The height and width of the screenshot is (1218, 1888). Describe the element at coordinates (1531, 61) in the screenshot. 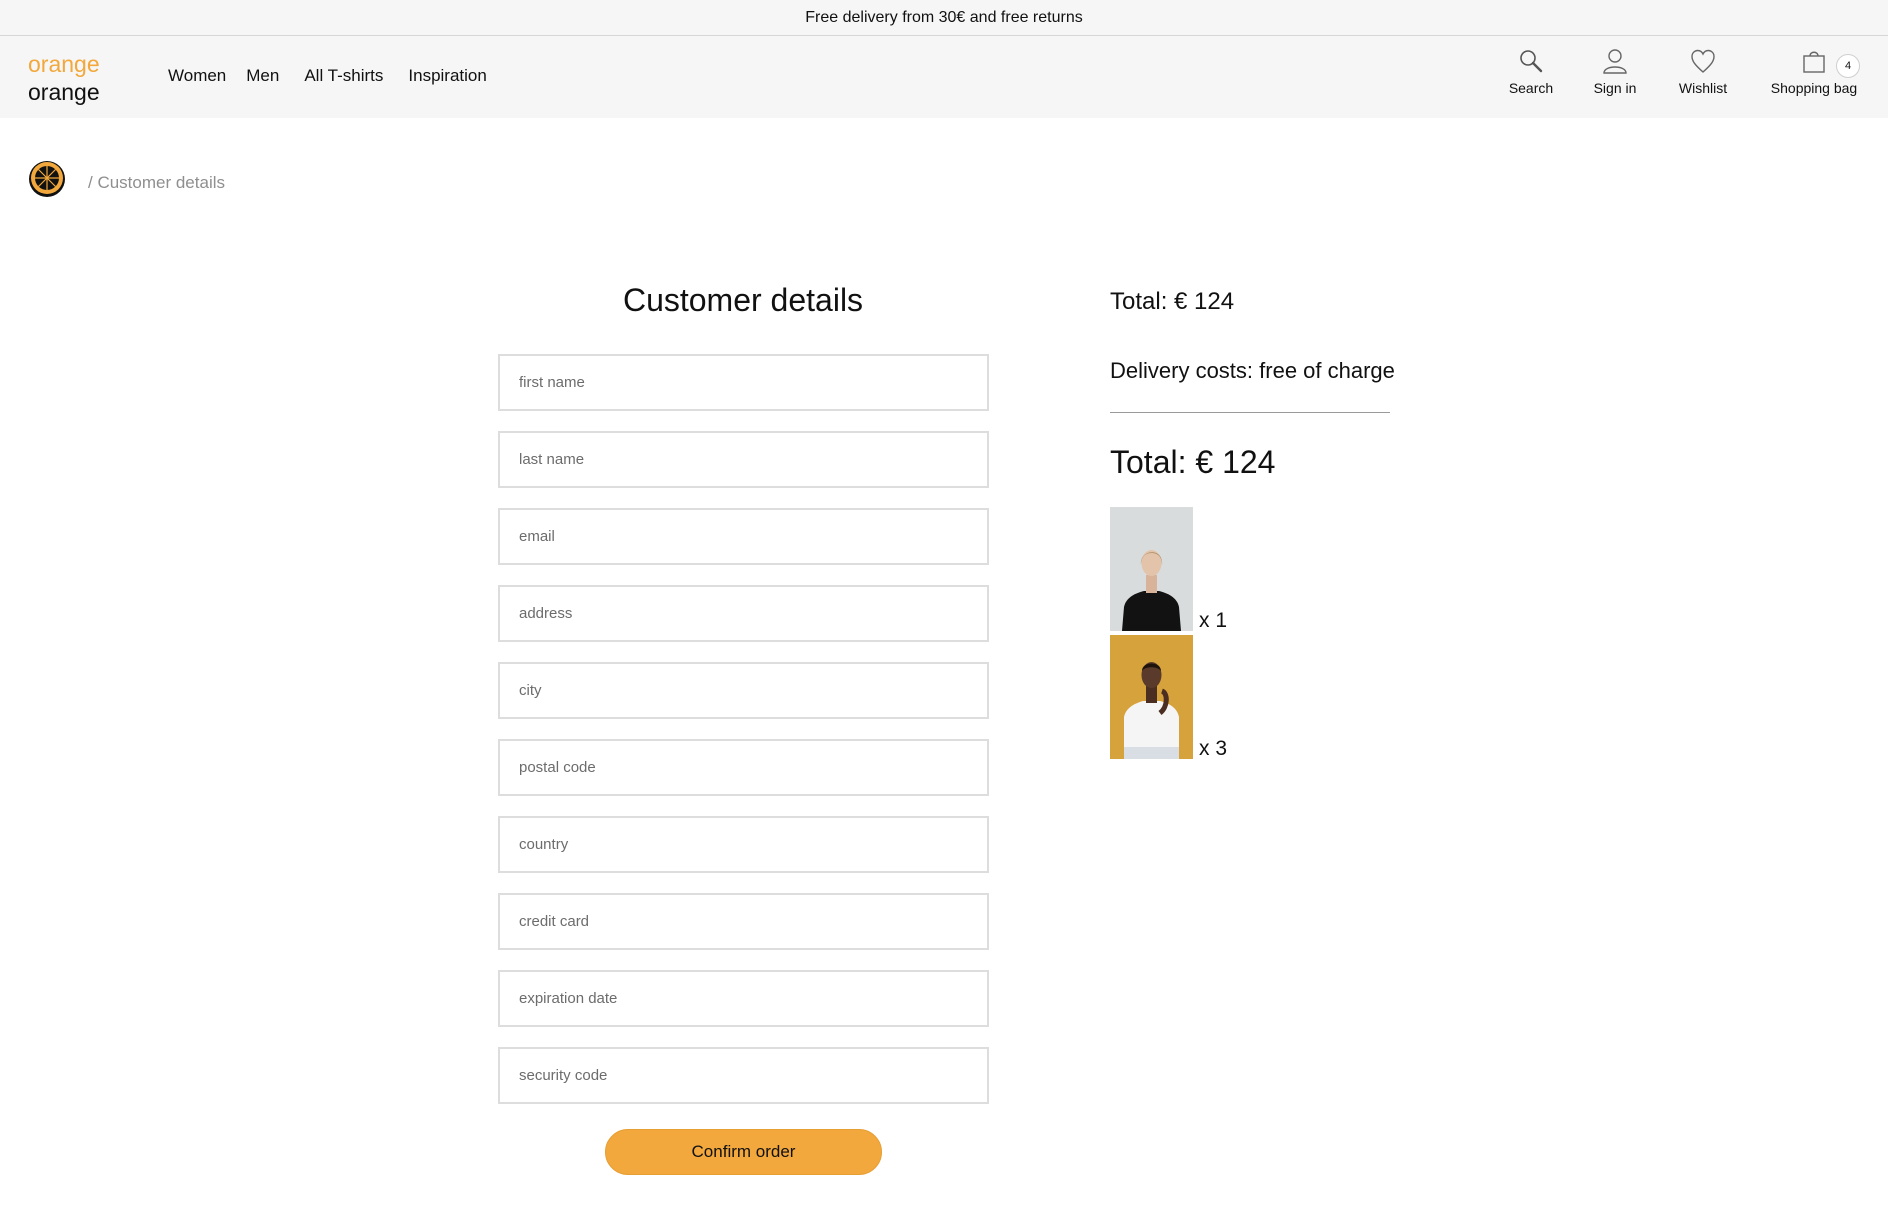

I see `search-icon` at that location.